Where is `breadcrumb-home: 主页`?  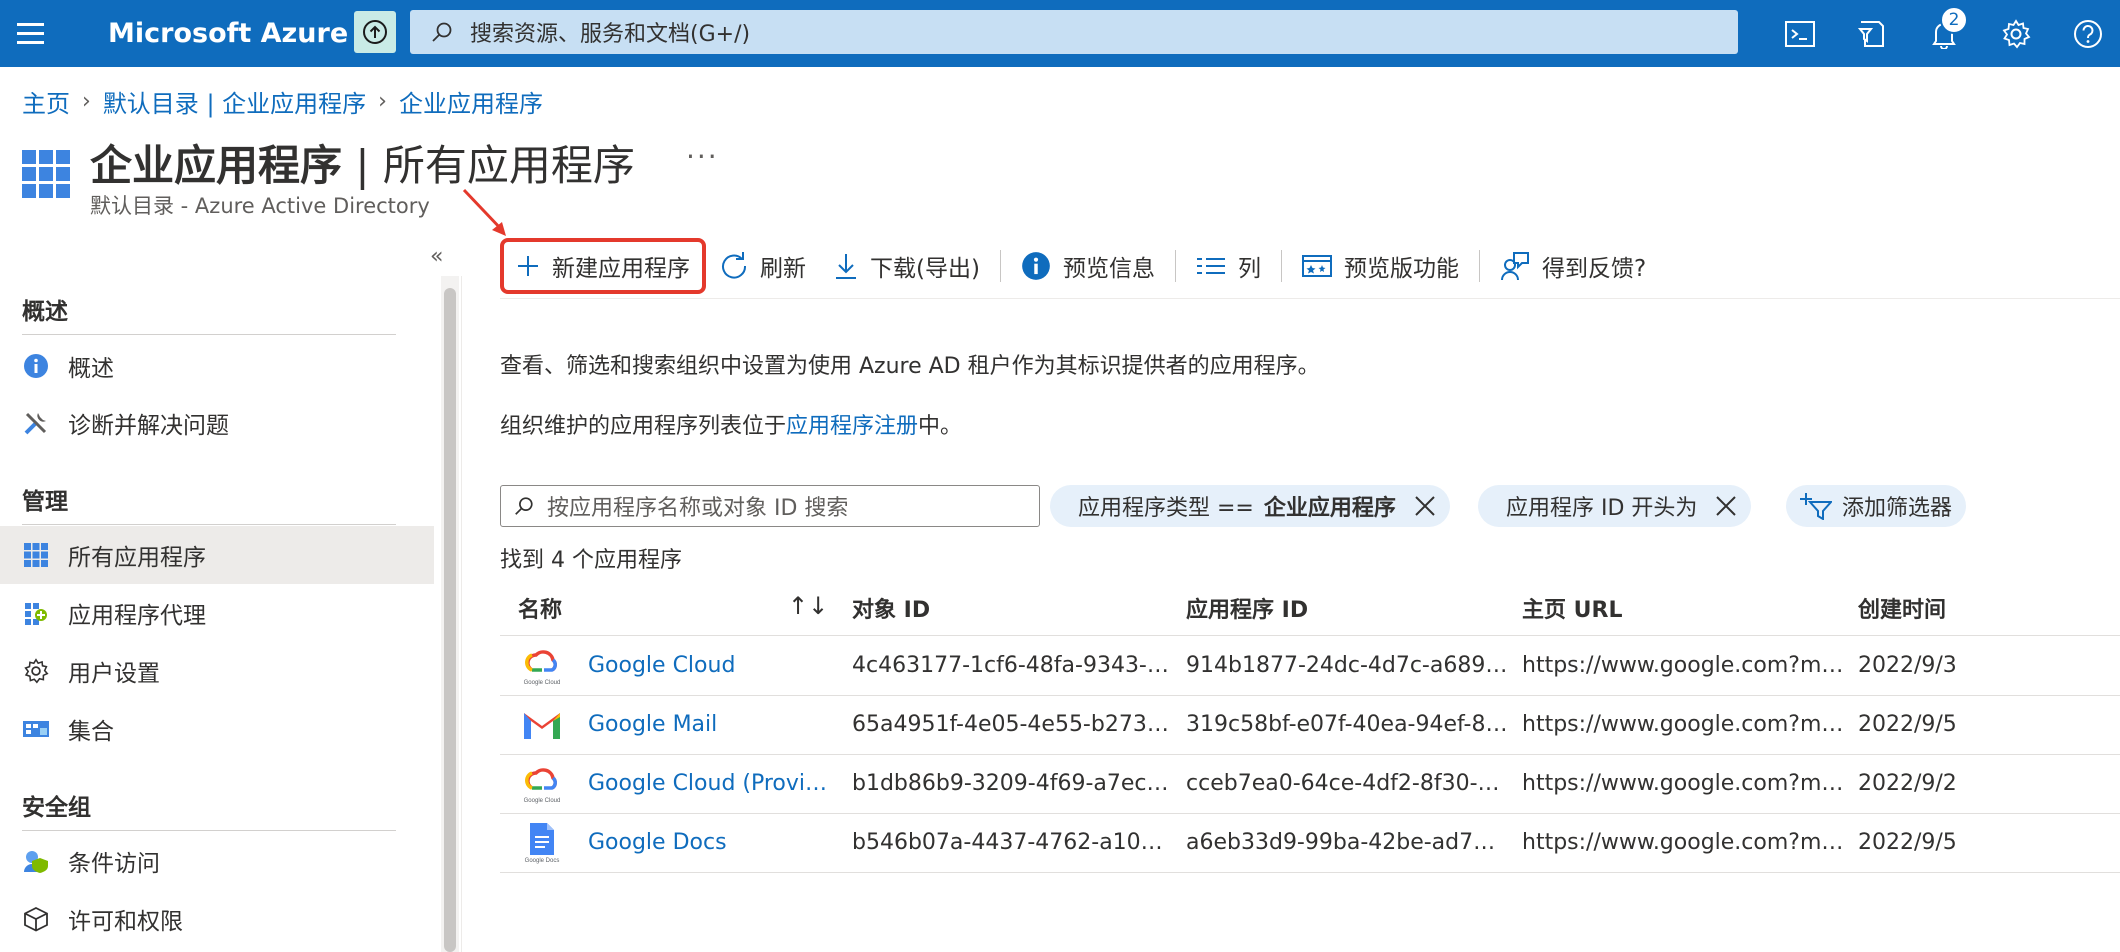
breadcrumb-home: 主页 is located at coordinates (46, 101).